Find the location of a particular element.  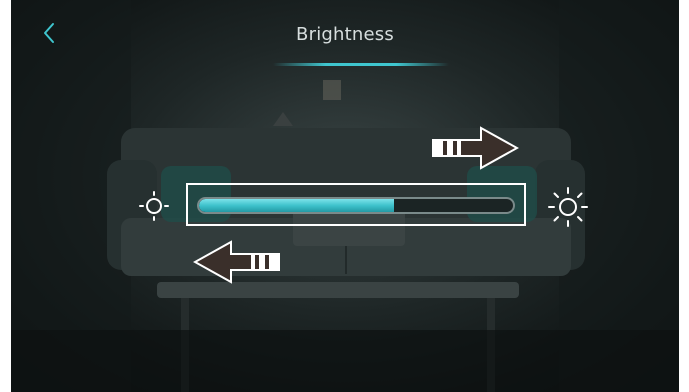

sun-dim-icon is located at coordinates (154, 206).